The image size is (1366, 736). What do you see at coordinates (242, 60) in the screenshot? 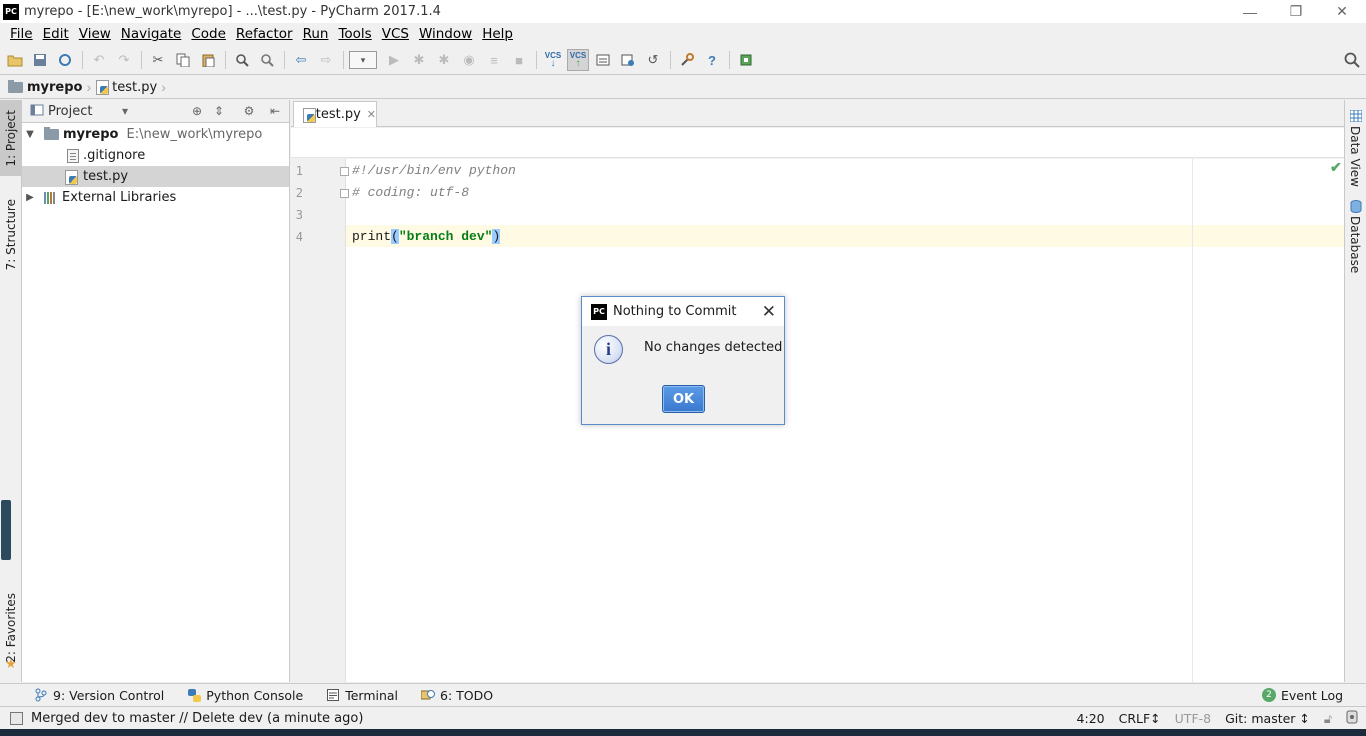
I see `find-icon` at bounding box center [242, 60].